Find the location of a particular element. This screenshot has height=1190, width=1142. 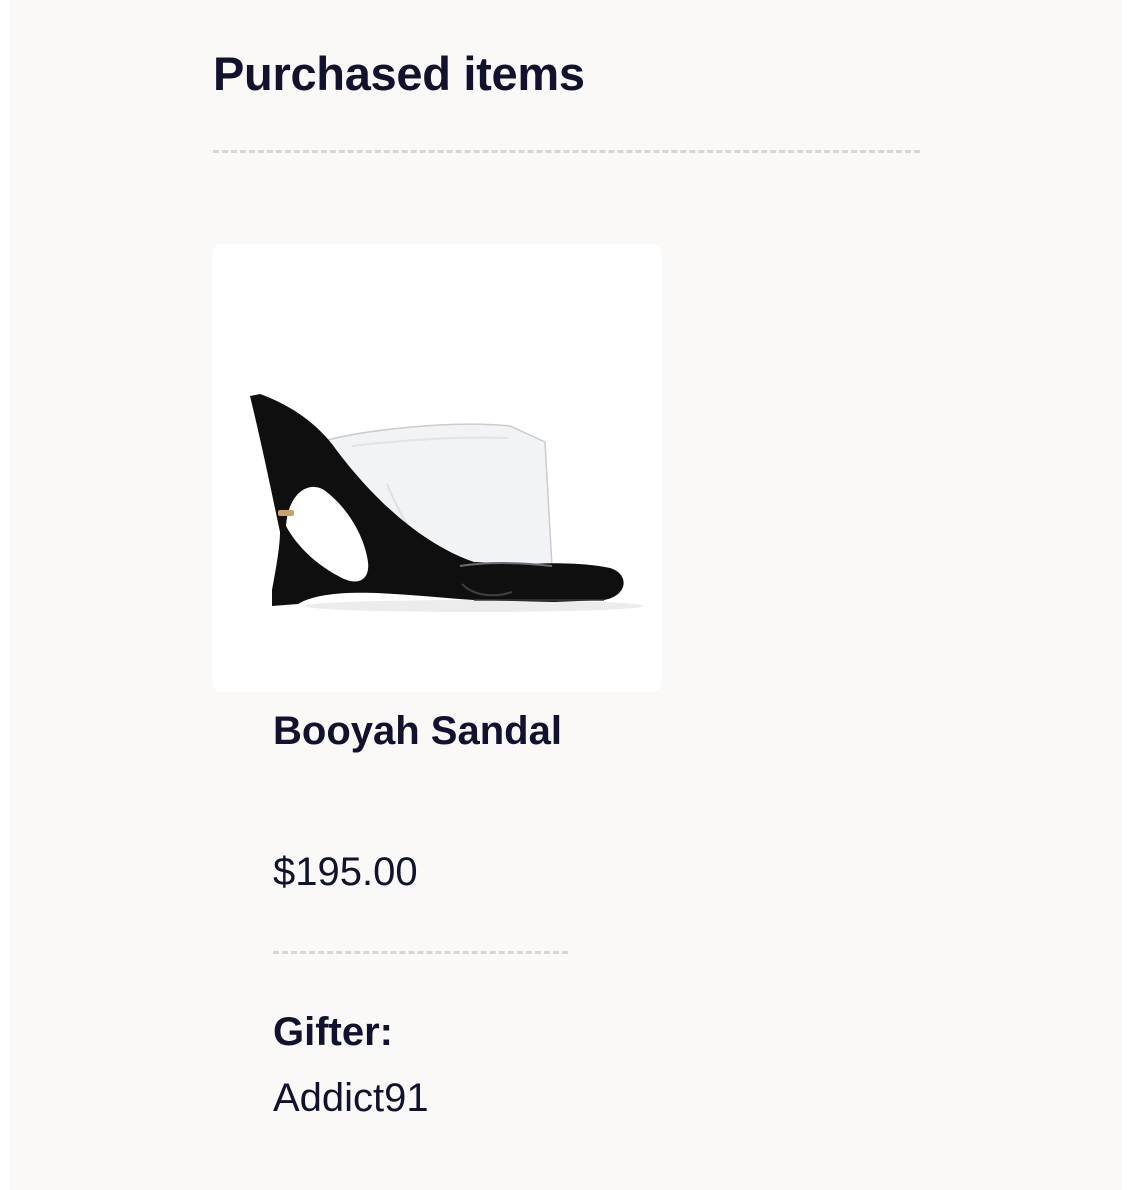

sandal-image-icon is located at coordinates (447, 503).